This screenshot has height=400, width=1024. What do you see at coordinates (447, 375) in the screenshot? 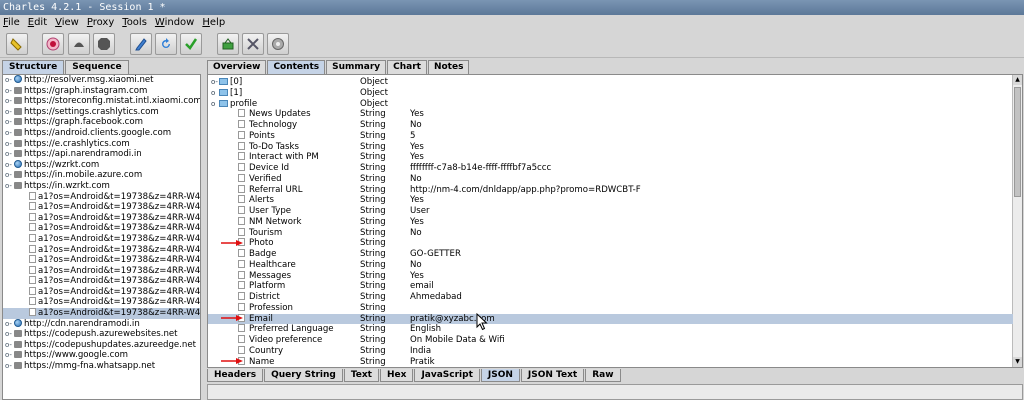
I see `tab-javascript: JavaScript` at bounding box center [447, 375].